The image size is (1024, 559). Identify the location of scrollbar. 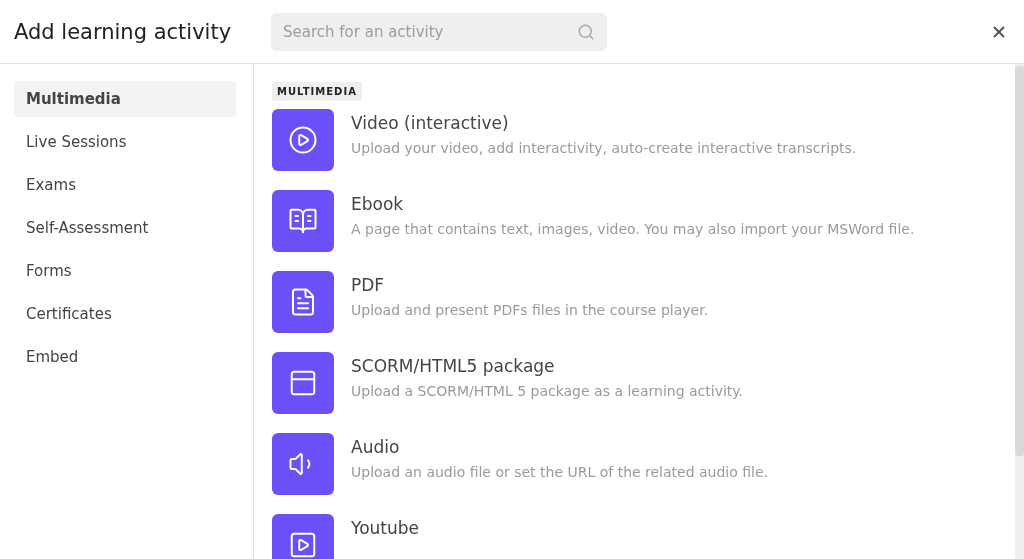
(1019, 311).